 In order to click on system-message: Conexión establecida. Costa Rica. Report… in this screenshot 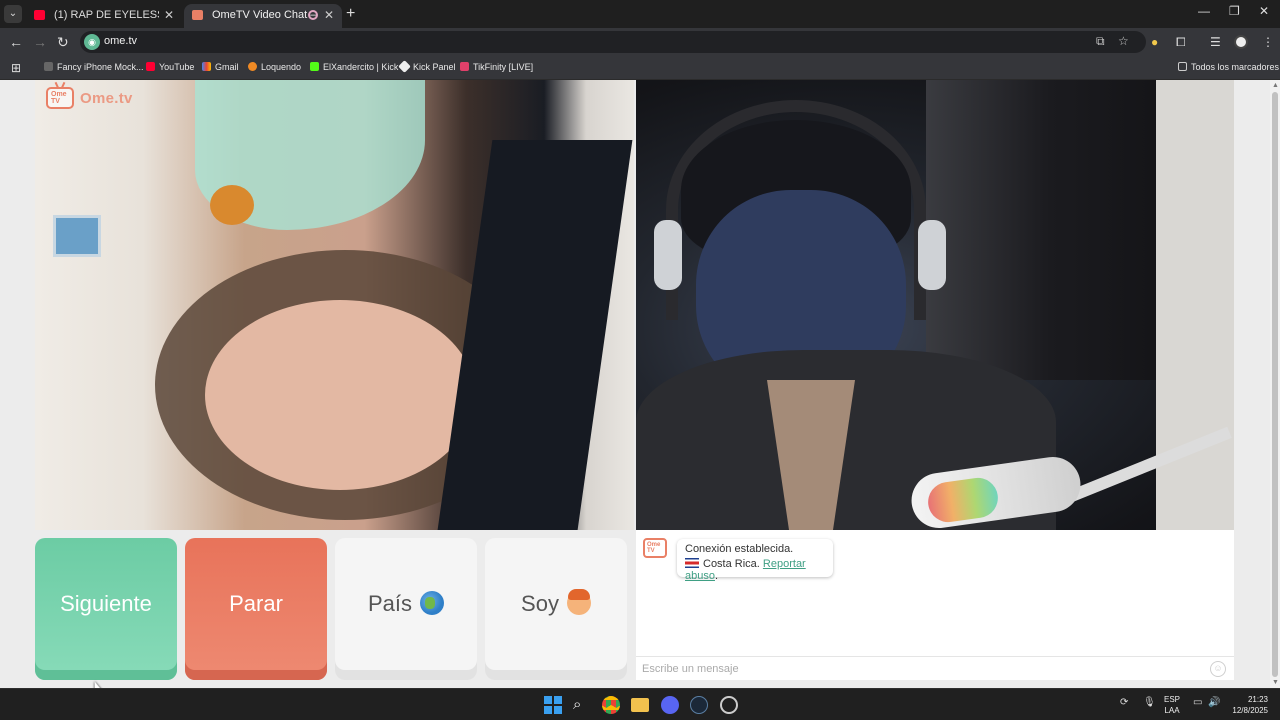, I will do `click(755, 560)`.